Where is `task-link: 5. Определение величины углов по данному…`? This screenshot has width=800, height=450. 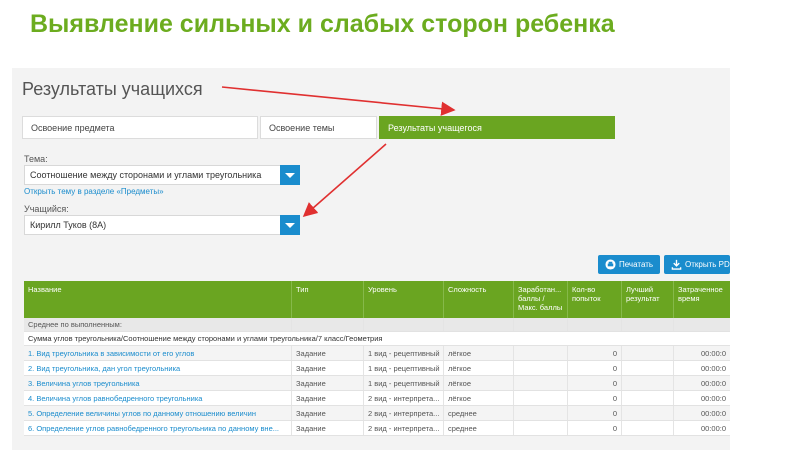
task-link: 5. Определение величины углов по данному… is located at coordinates (158, 413).